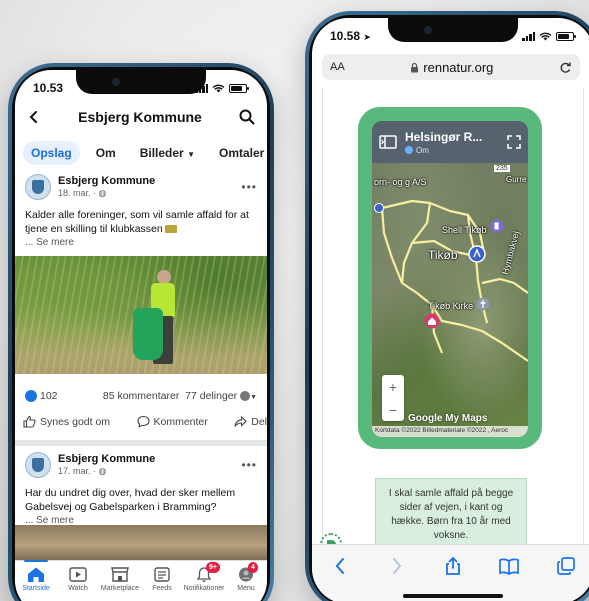 The width and height of the screenshot is (589, 601). I want to click on zoom-in-button: +, so click(393, 387).